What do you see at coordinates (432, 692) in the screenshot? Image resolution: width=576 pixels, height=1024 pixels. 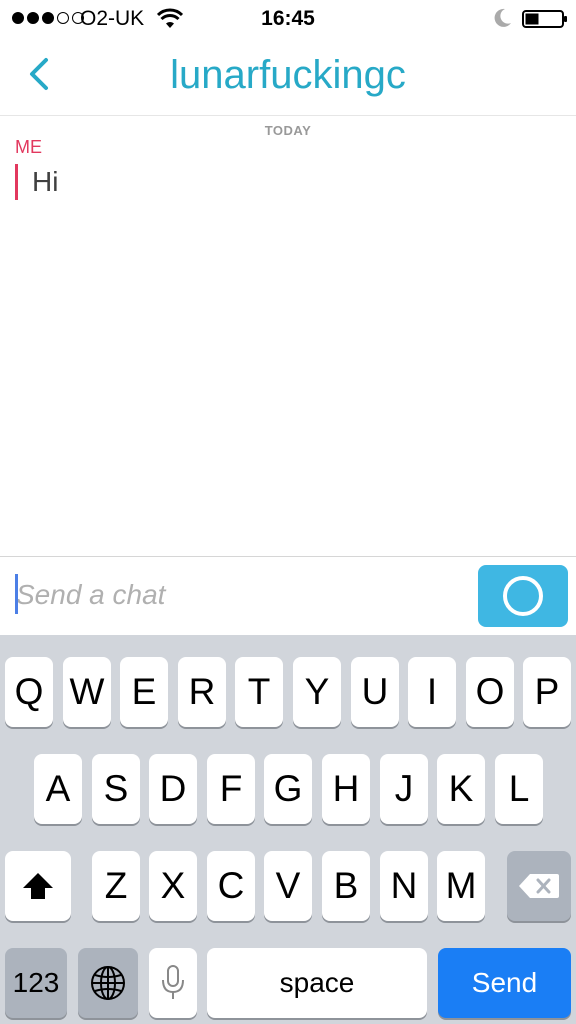 I see `key-i: I` at bounding box center [432, 692].